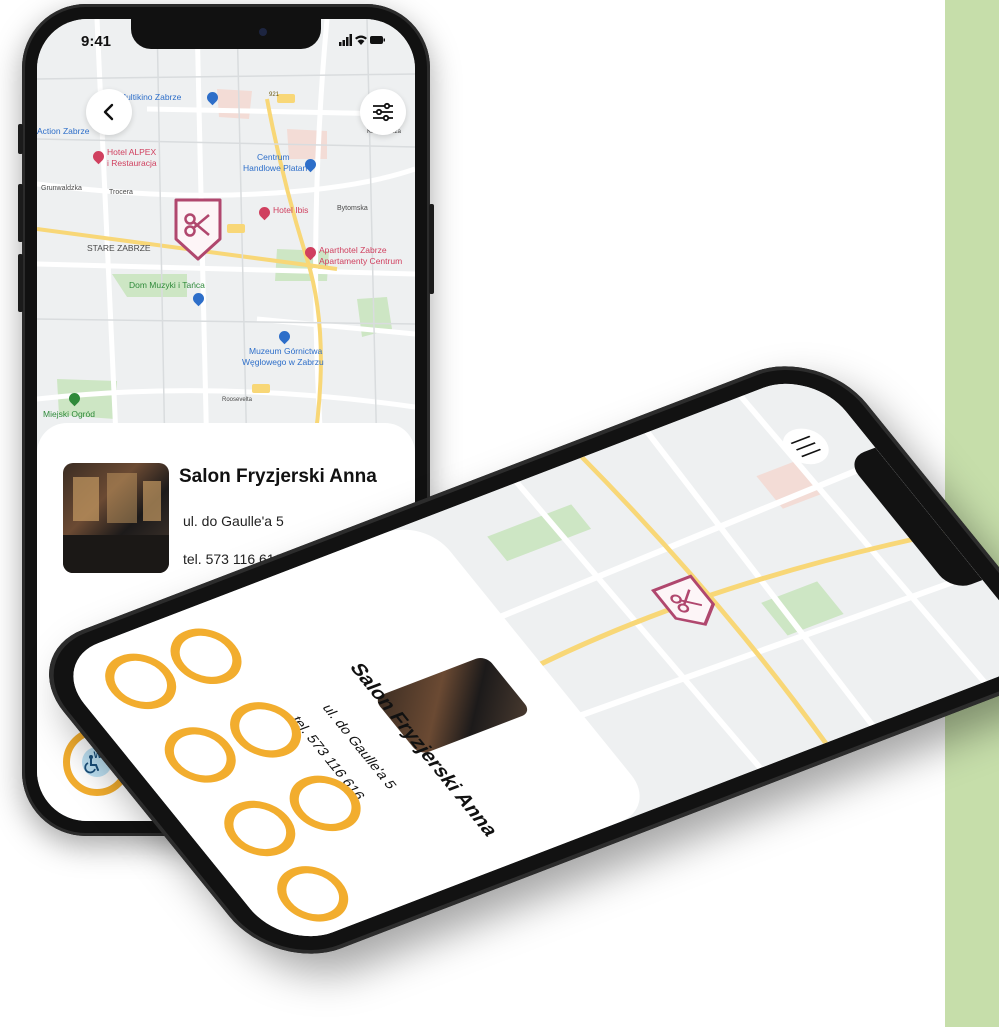 Image resolution: width=999 pixels, height=1027 pixels. I want to click on map-label-hotel-ibis: Hotel Ibis, so click(290, 210).